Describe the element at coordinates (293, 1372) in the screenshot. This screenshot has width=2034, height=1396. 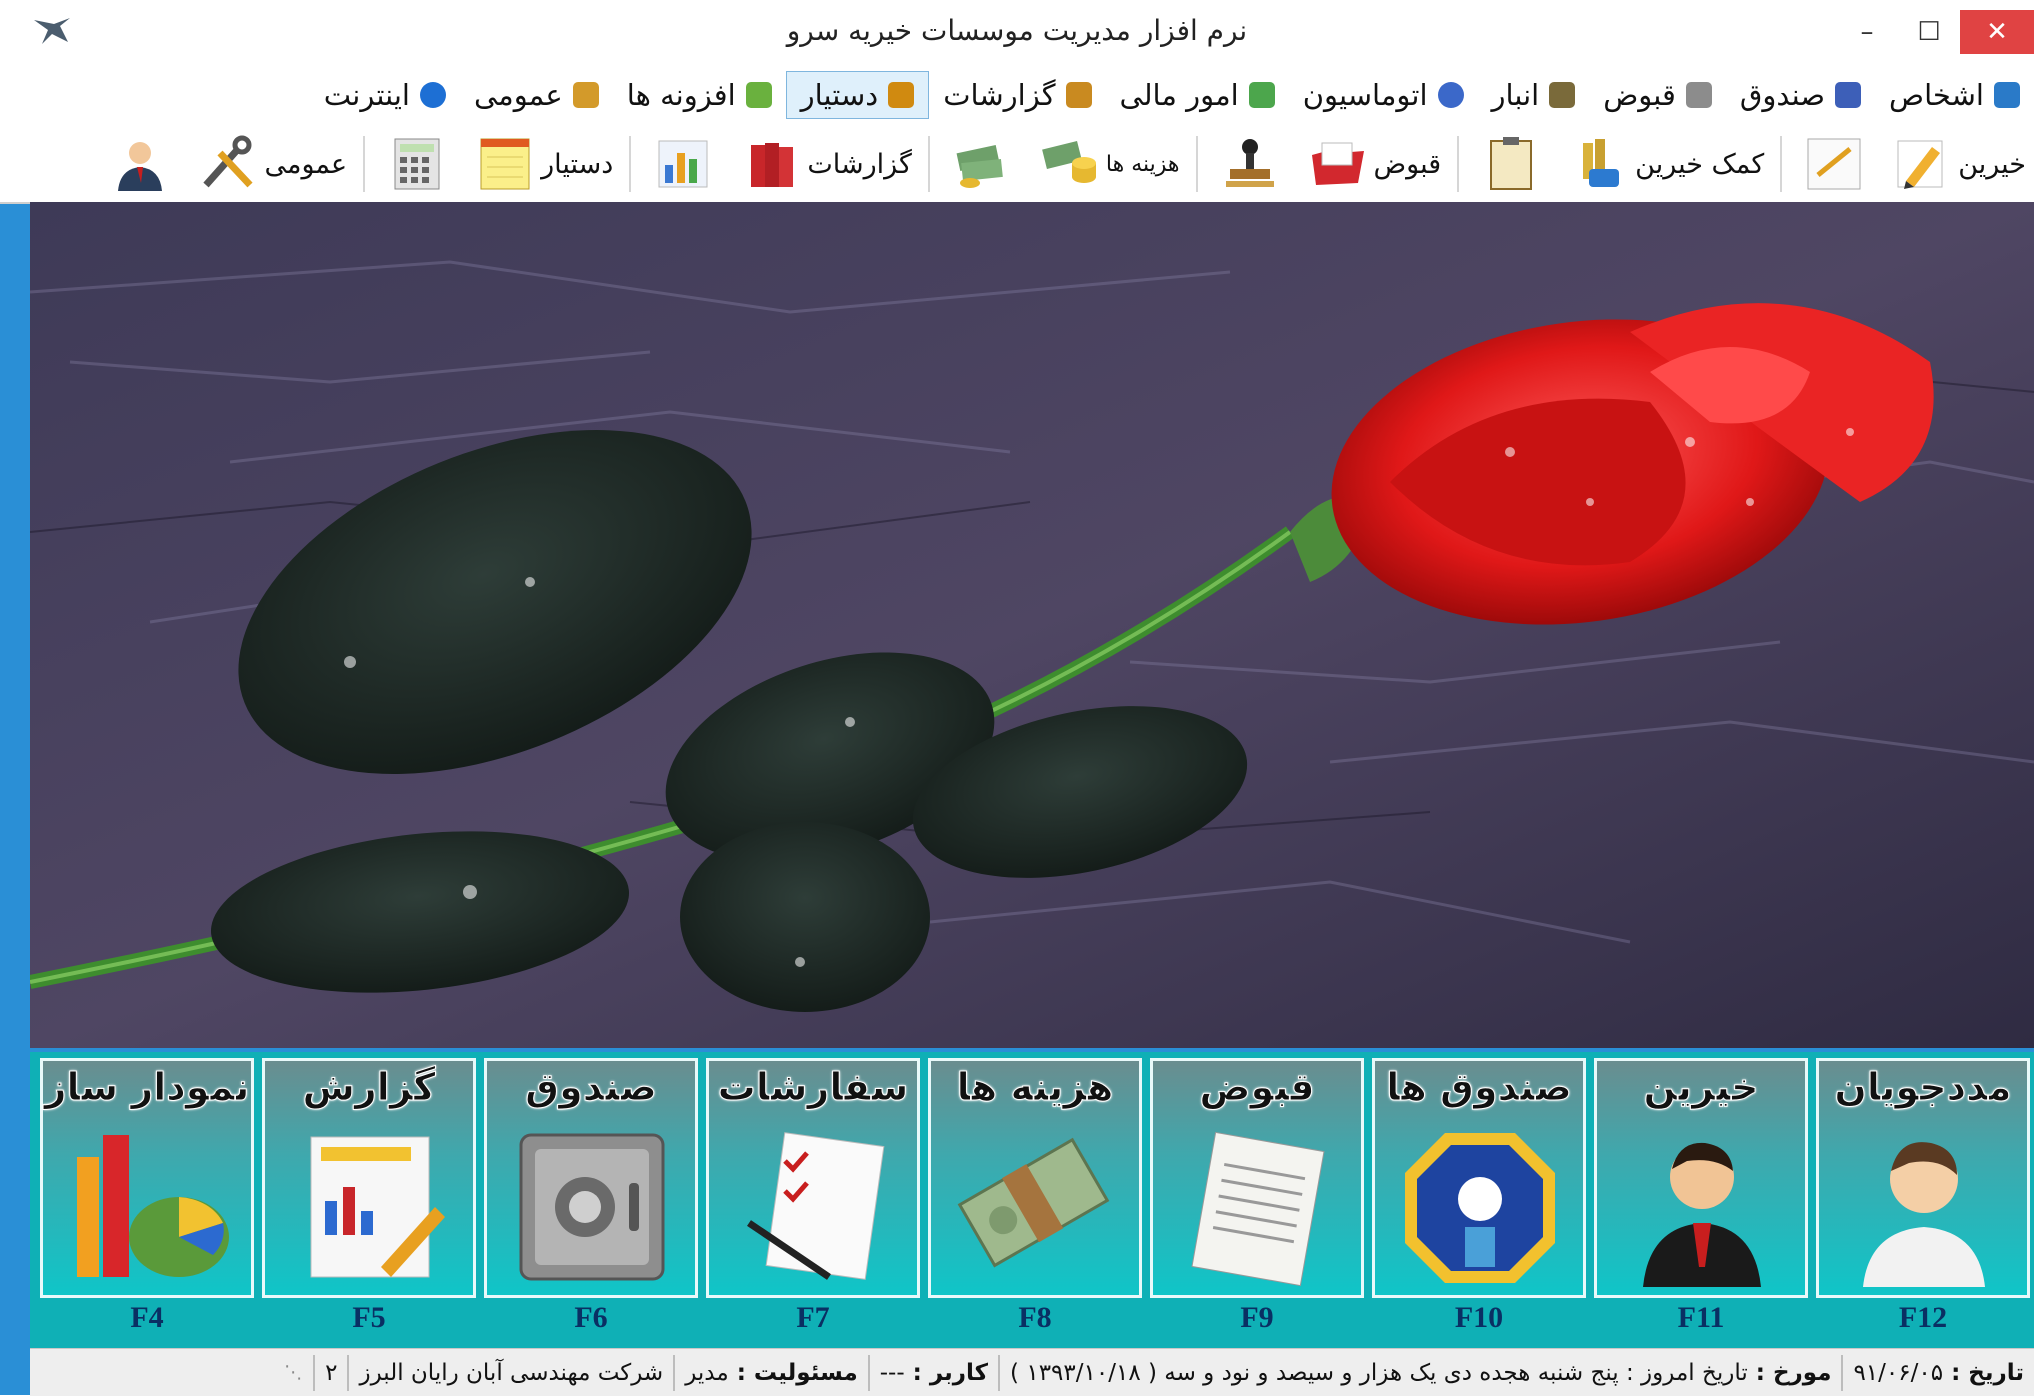
I see `resize-grip-icon: ⋰` at that location.